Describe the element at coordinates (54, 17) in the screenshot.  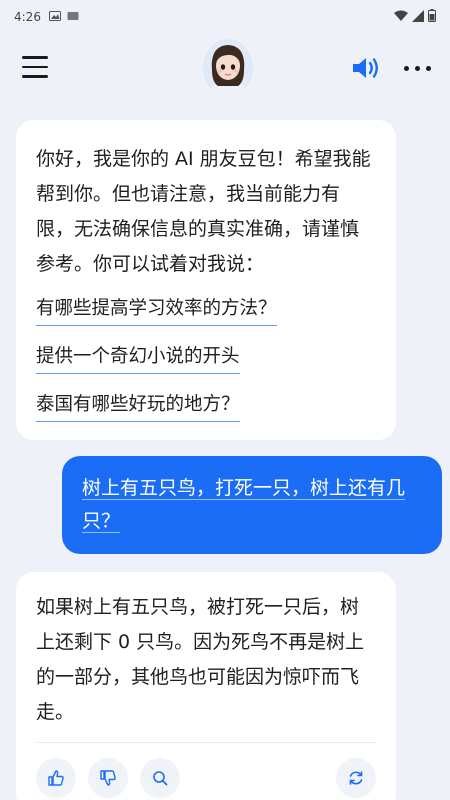
I see `gallery-icon` at that location.